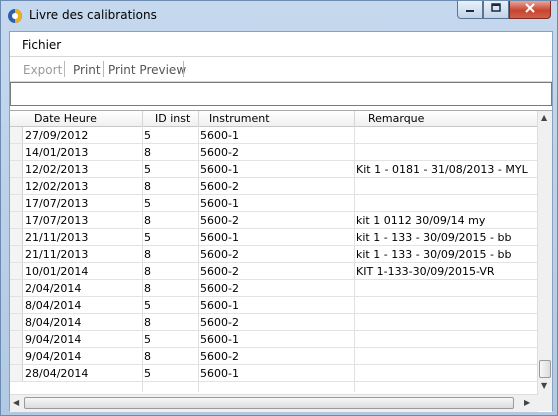  I want to click on table-row: 14/01/2013 8 5600-2, so click(274, 152).